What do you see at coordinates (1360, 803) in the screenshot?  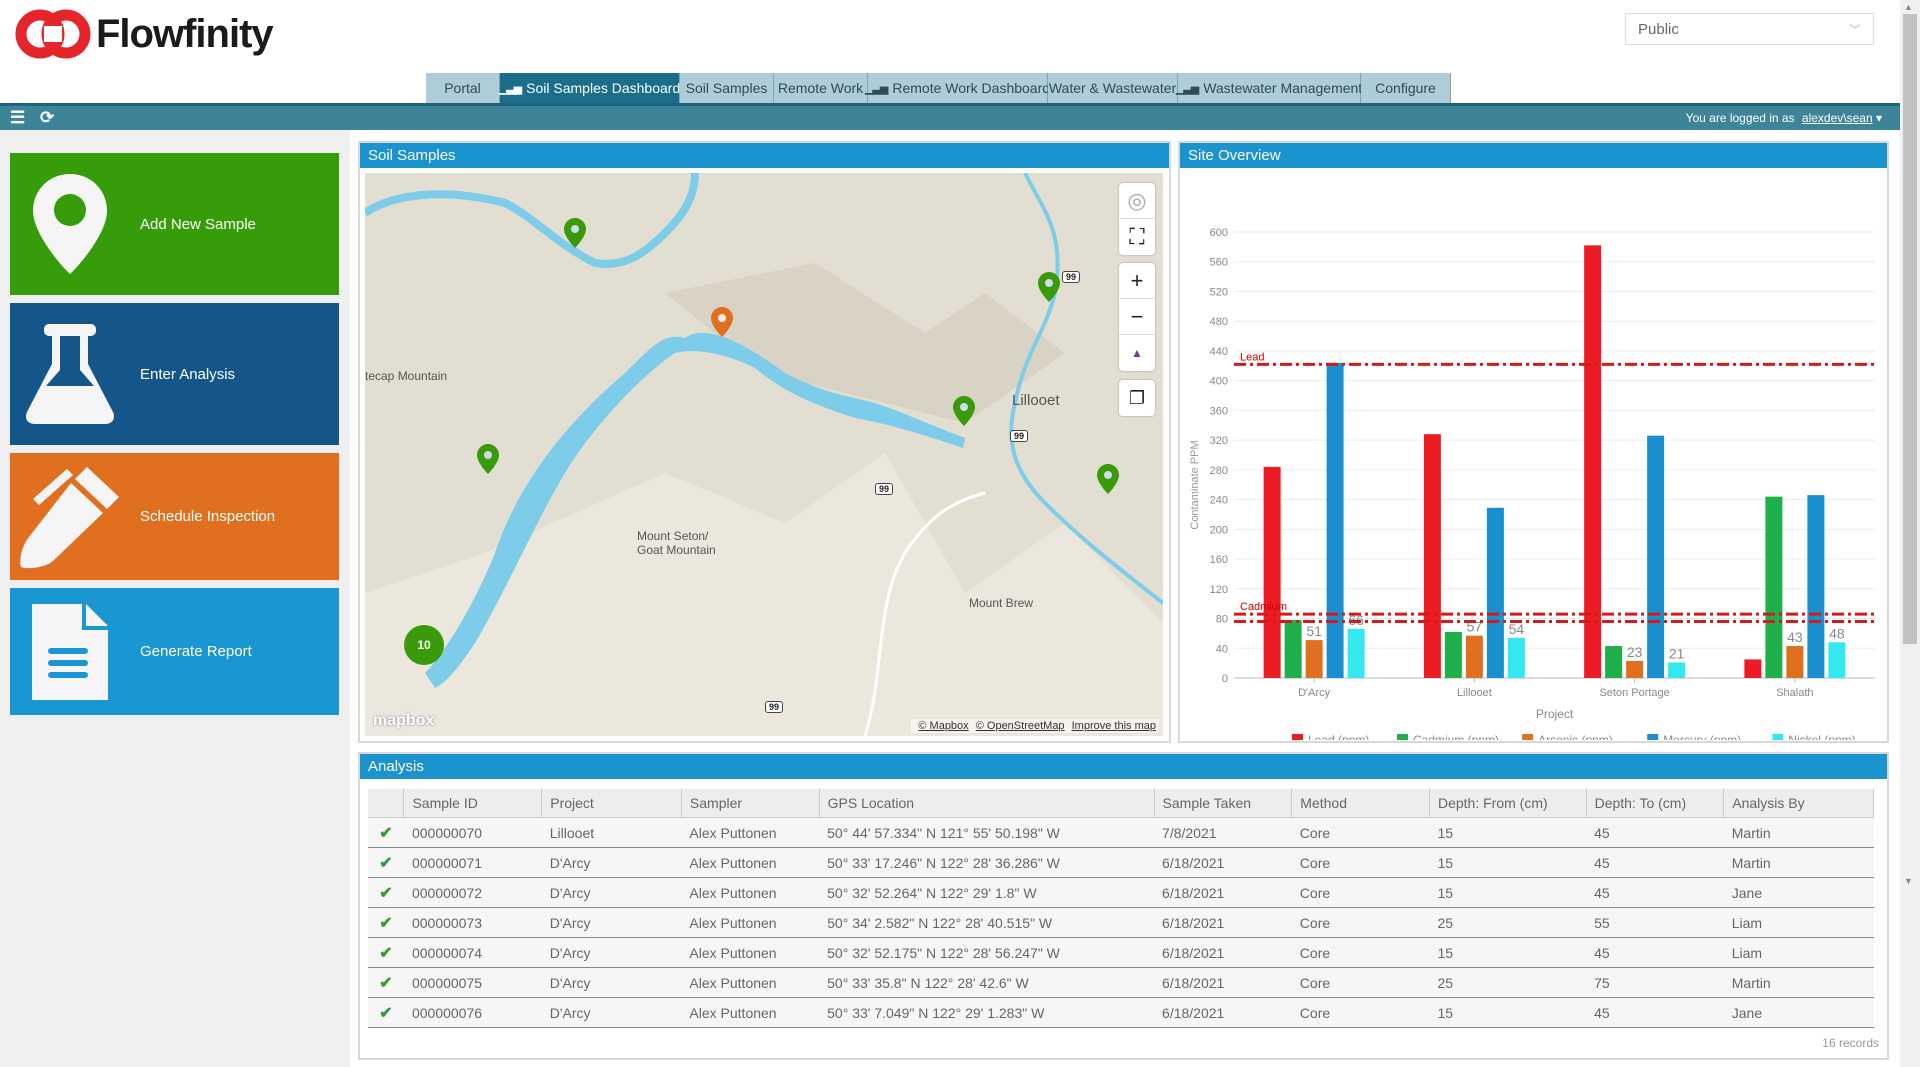 I see `column-header: Method` at bounding box center [1360, 803].